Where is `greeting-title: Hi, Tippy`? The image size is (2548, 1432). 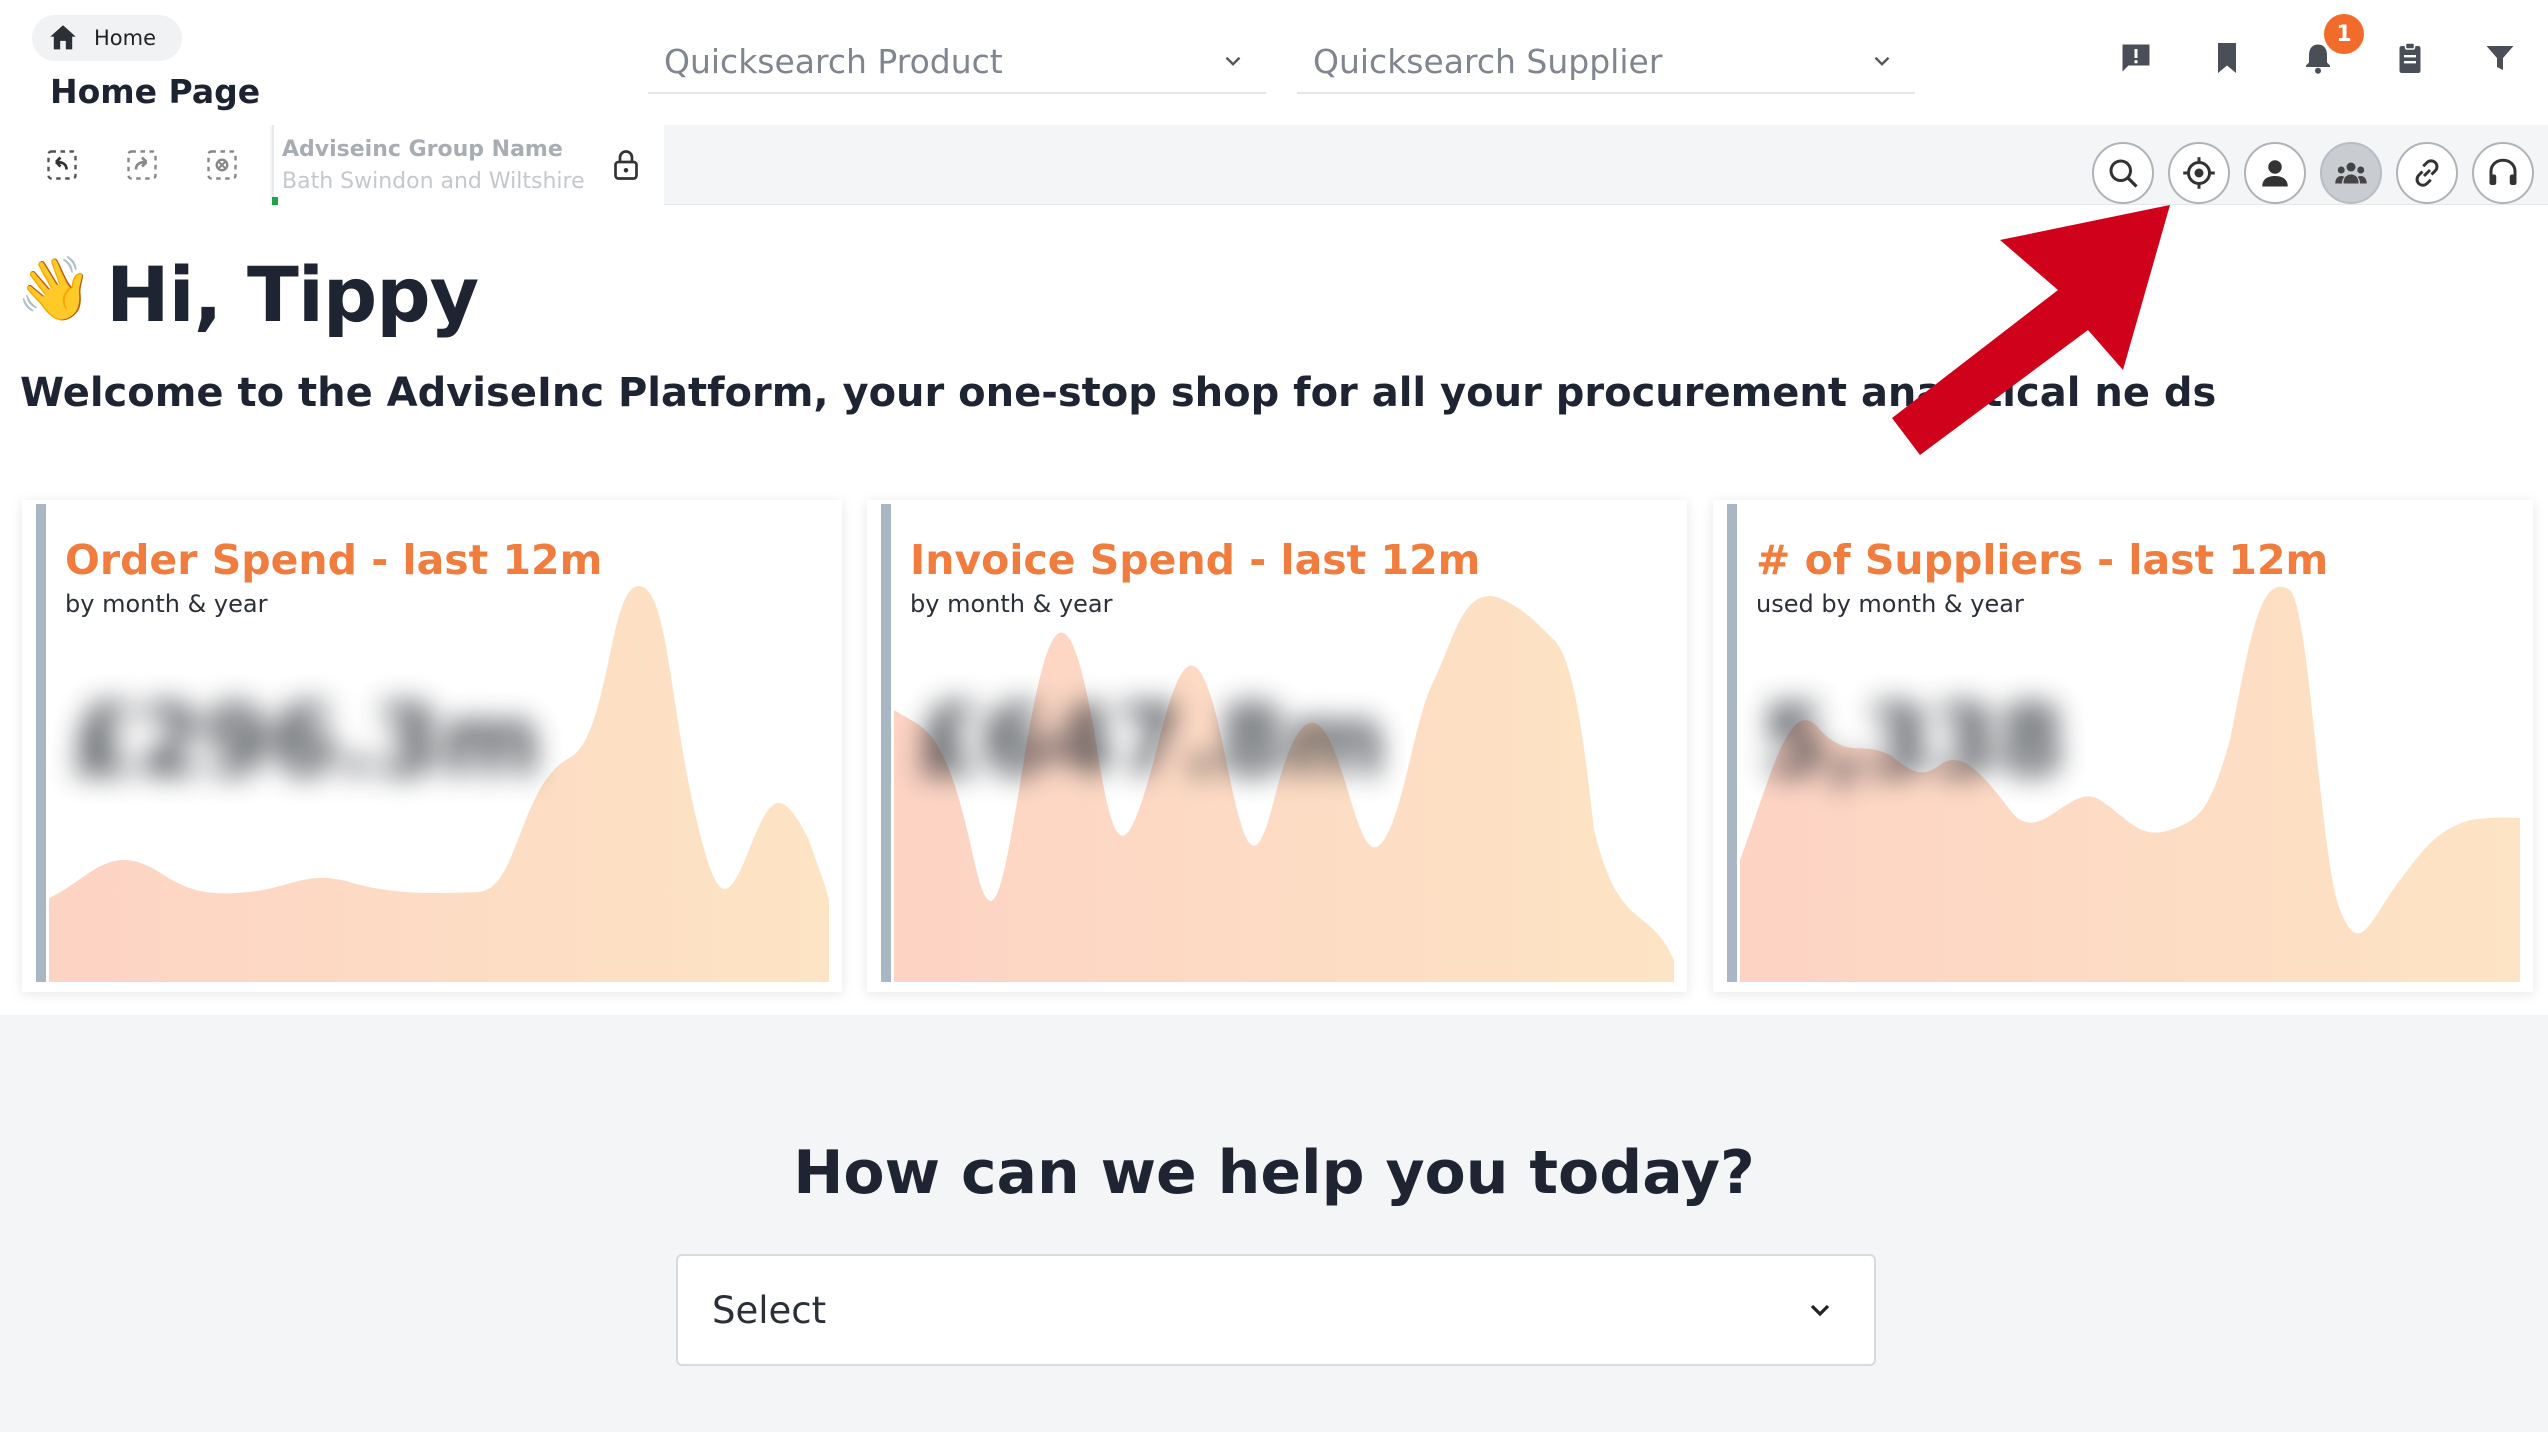 greeting-title: Hi, Tippy is located at coordinates (292, 294).